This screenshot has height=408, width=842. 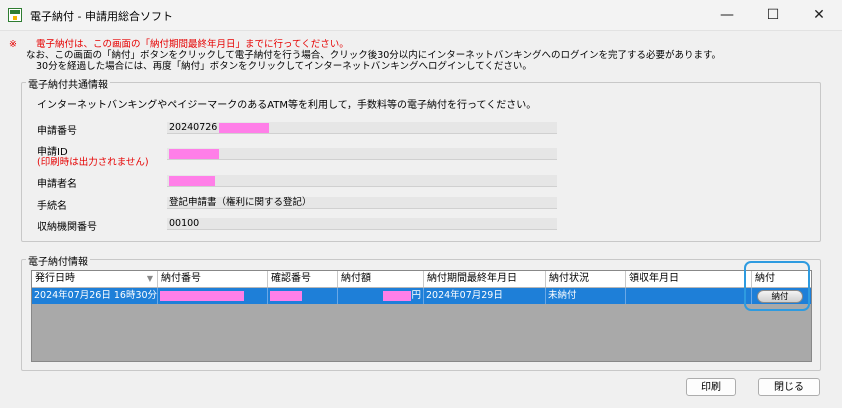 I want to click on col-issued-header: 発行日時 ▼, so click(x=95, y=279).